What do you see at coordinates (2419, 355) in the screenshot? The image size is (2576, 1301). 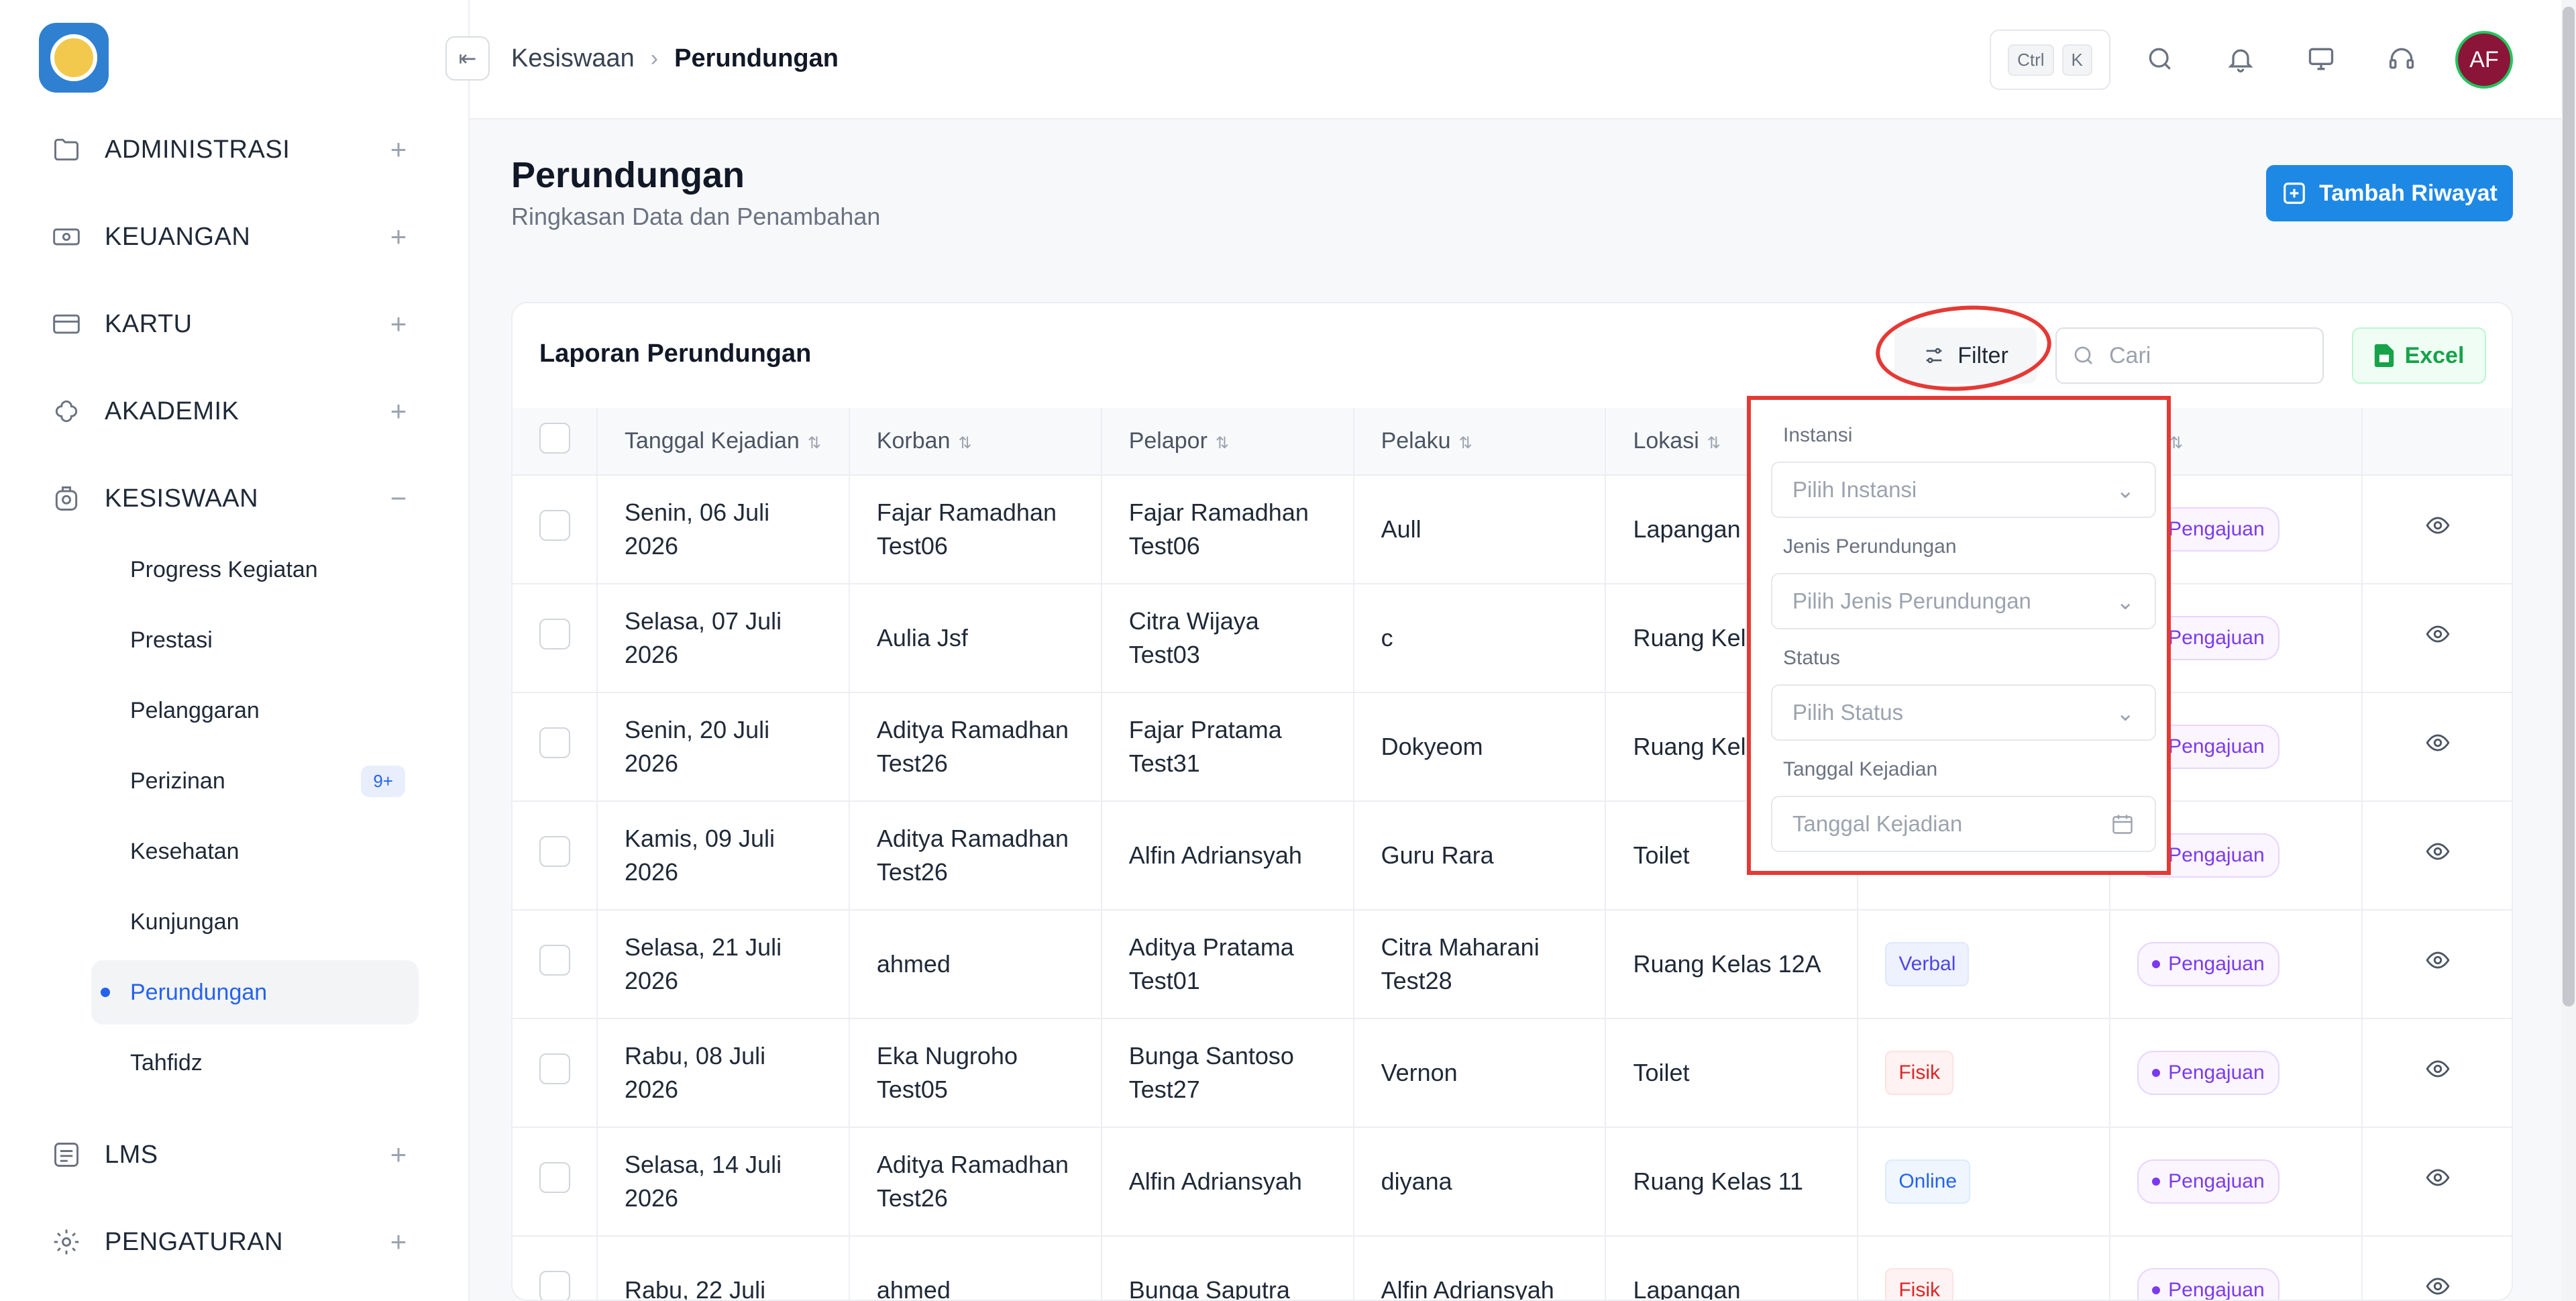 I see `excel-export-button: Excel` at bounding box center [2419, 355].